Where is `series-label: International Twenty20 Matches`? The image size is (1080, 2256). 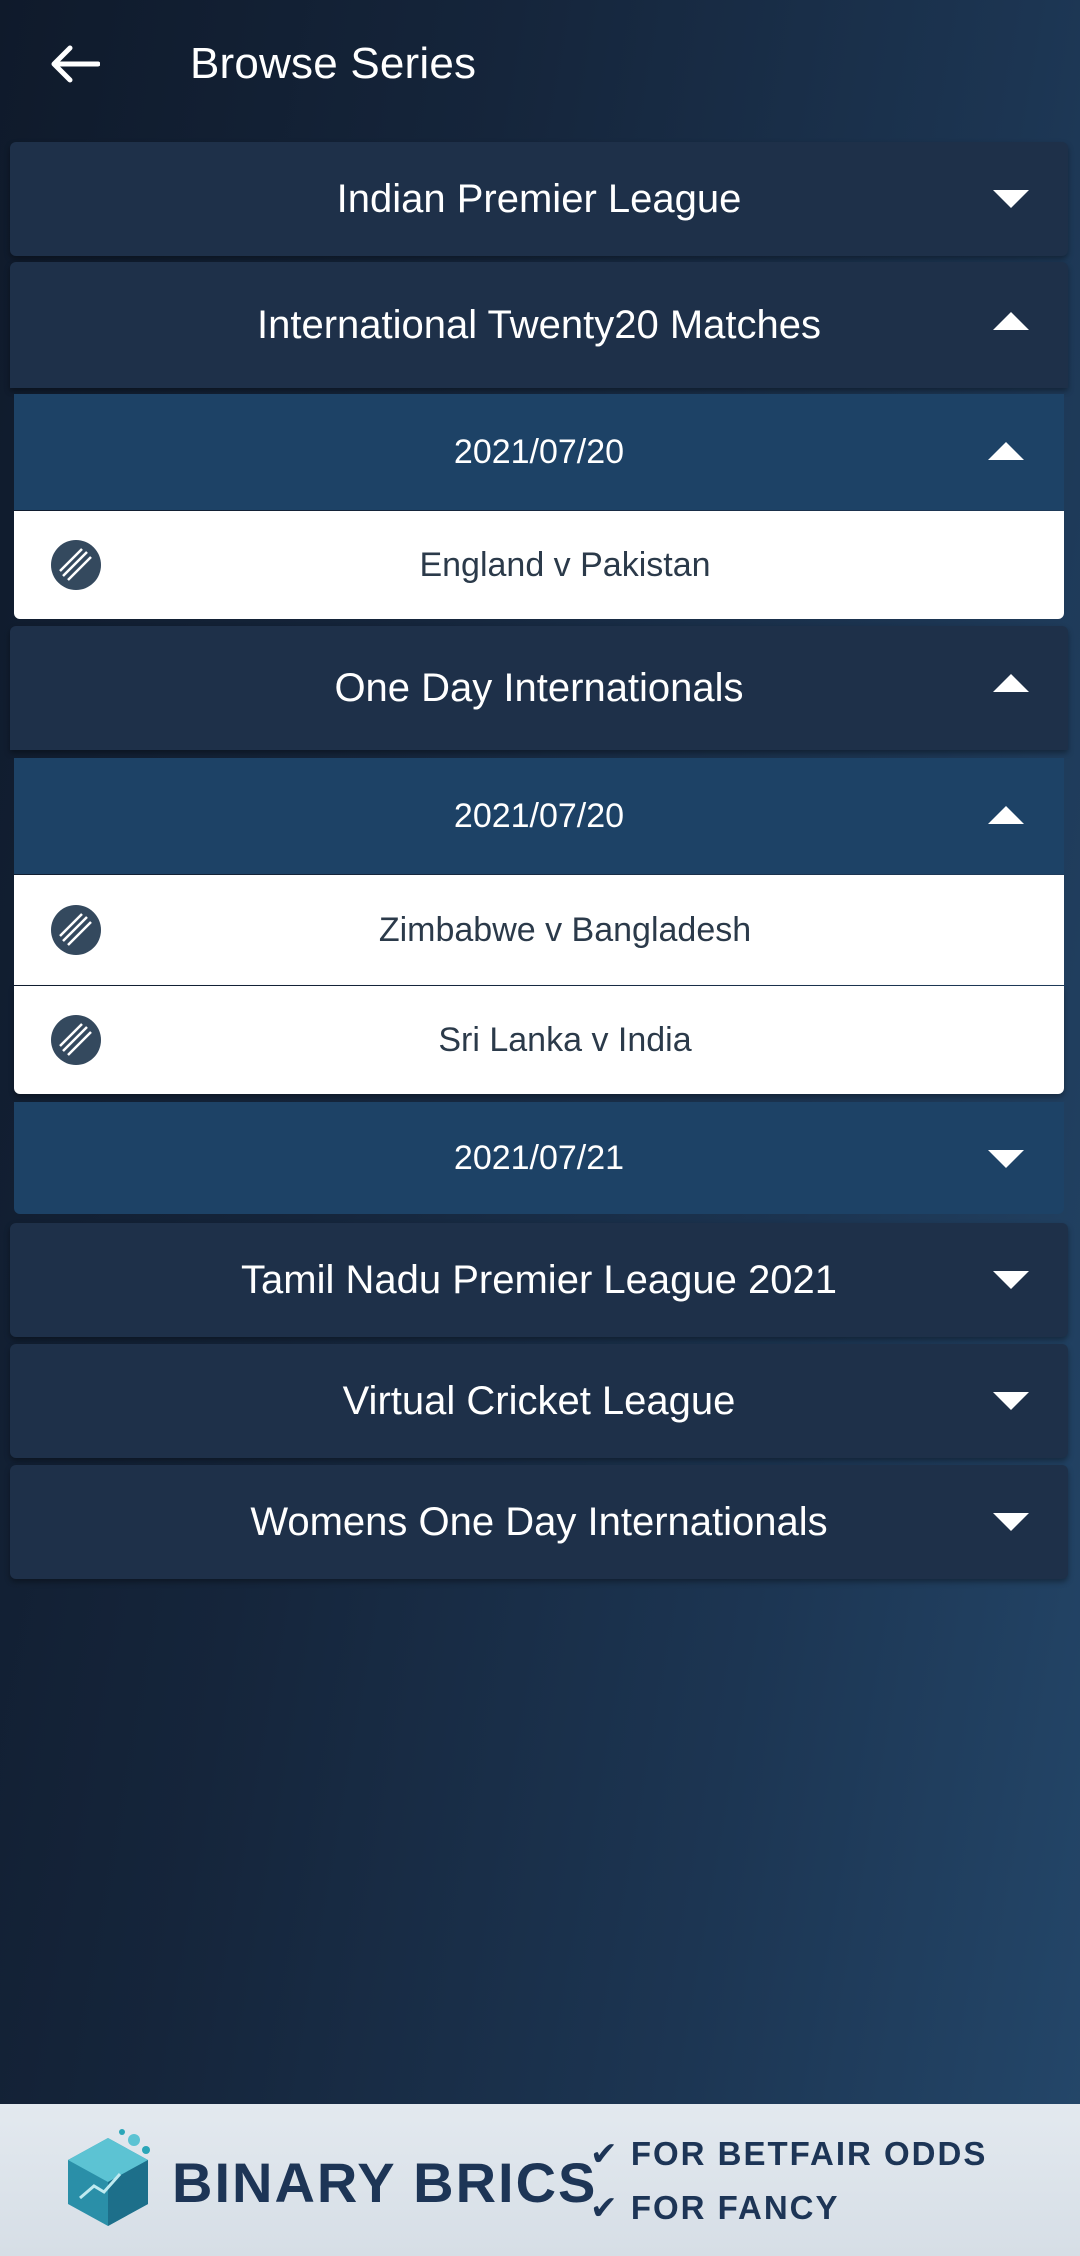
series-label: International Twenty20 Matches is located at coordinates (539, 324).